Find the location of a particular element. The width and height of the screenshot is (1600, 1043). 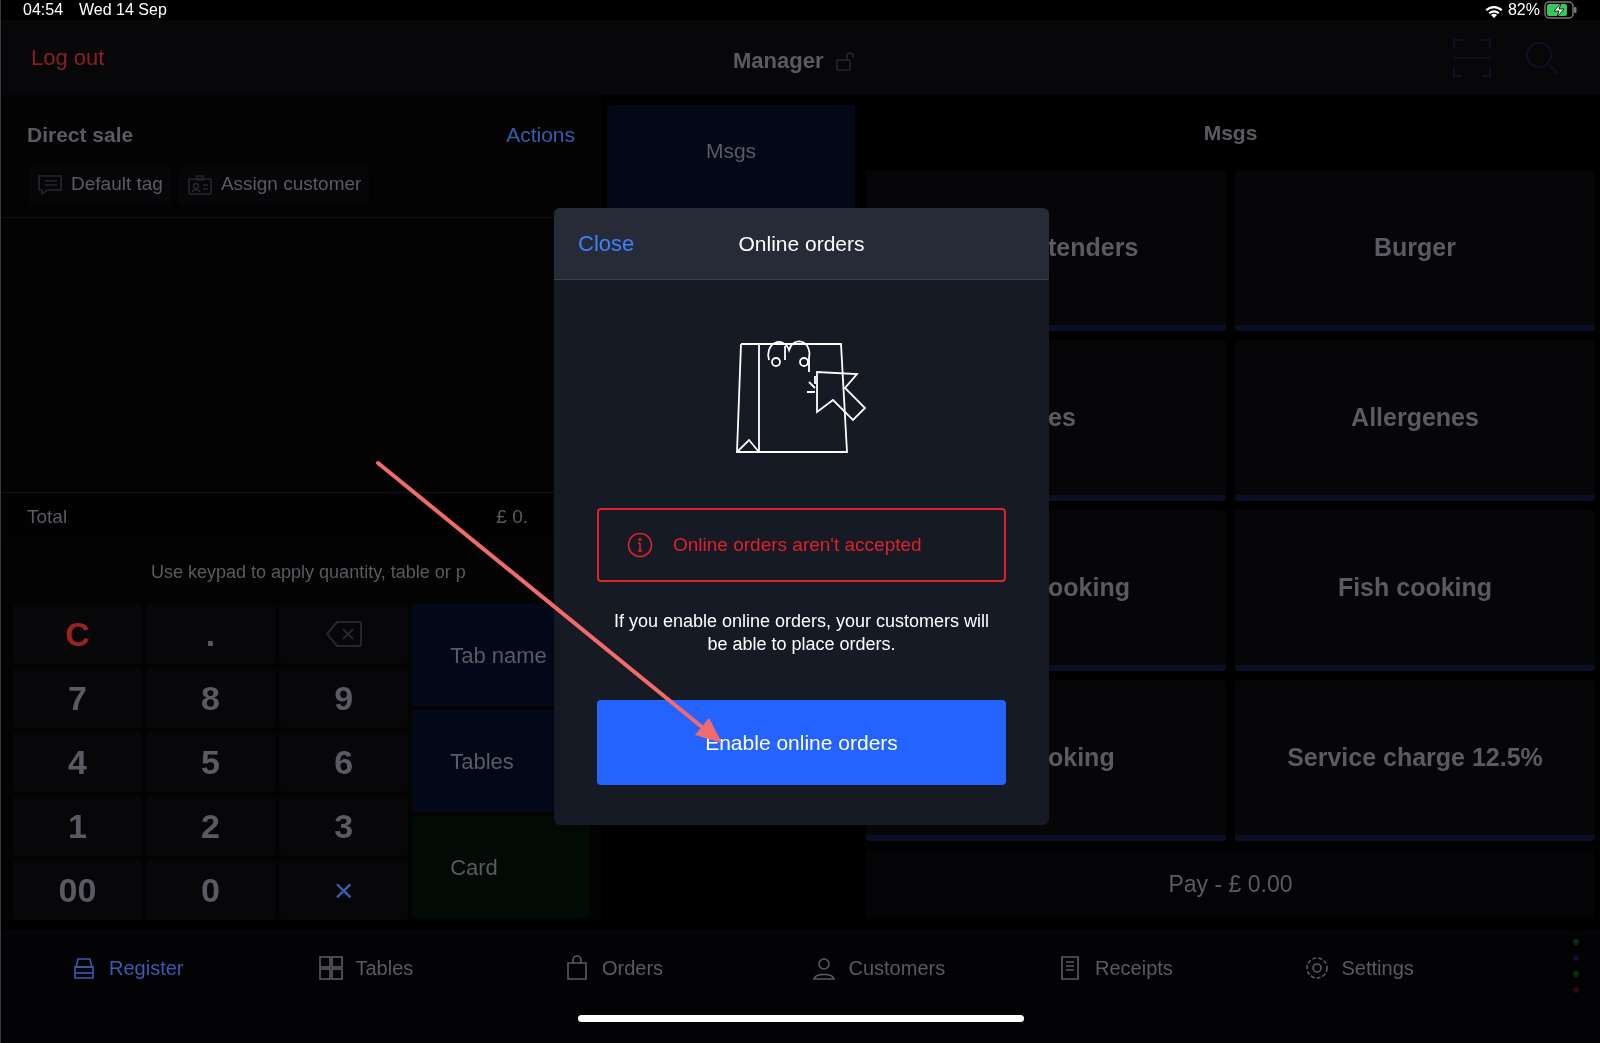

order-title: Direct sale is located at coordinates (80, 135).